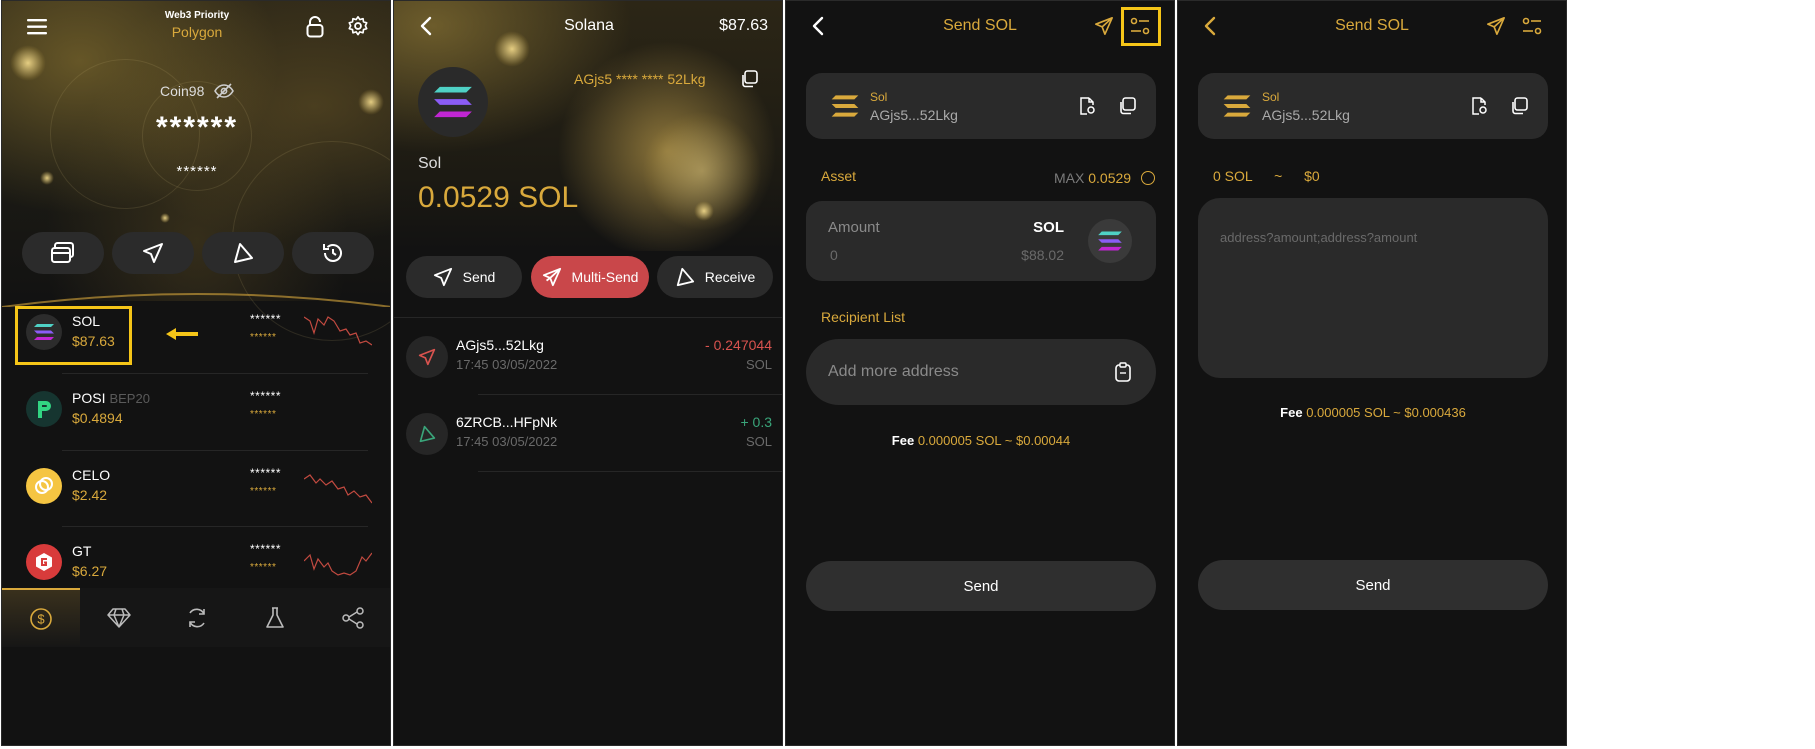  I want to click on gear-icon, so click(358, 26).